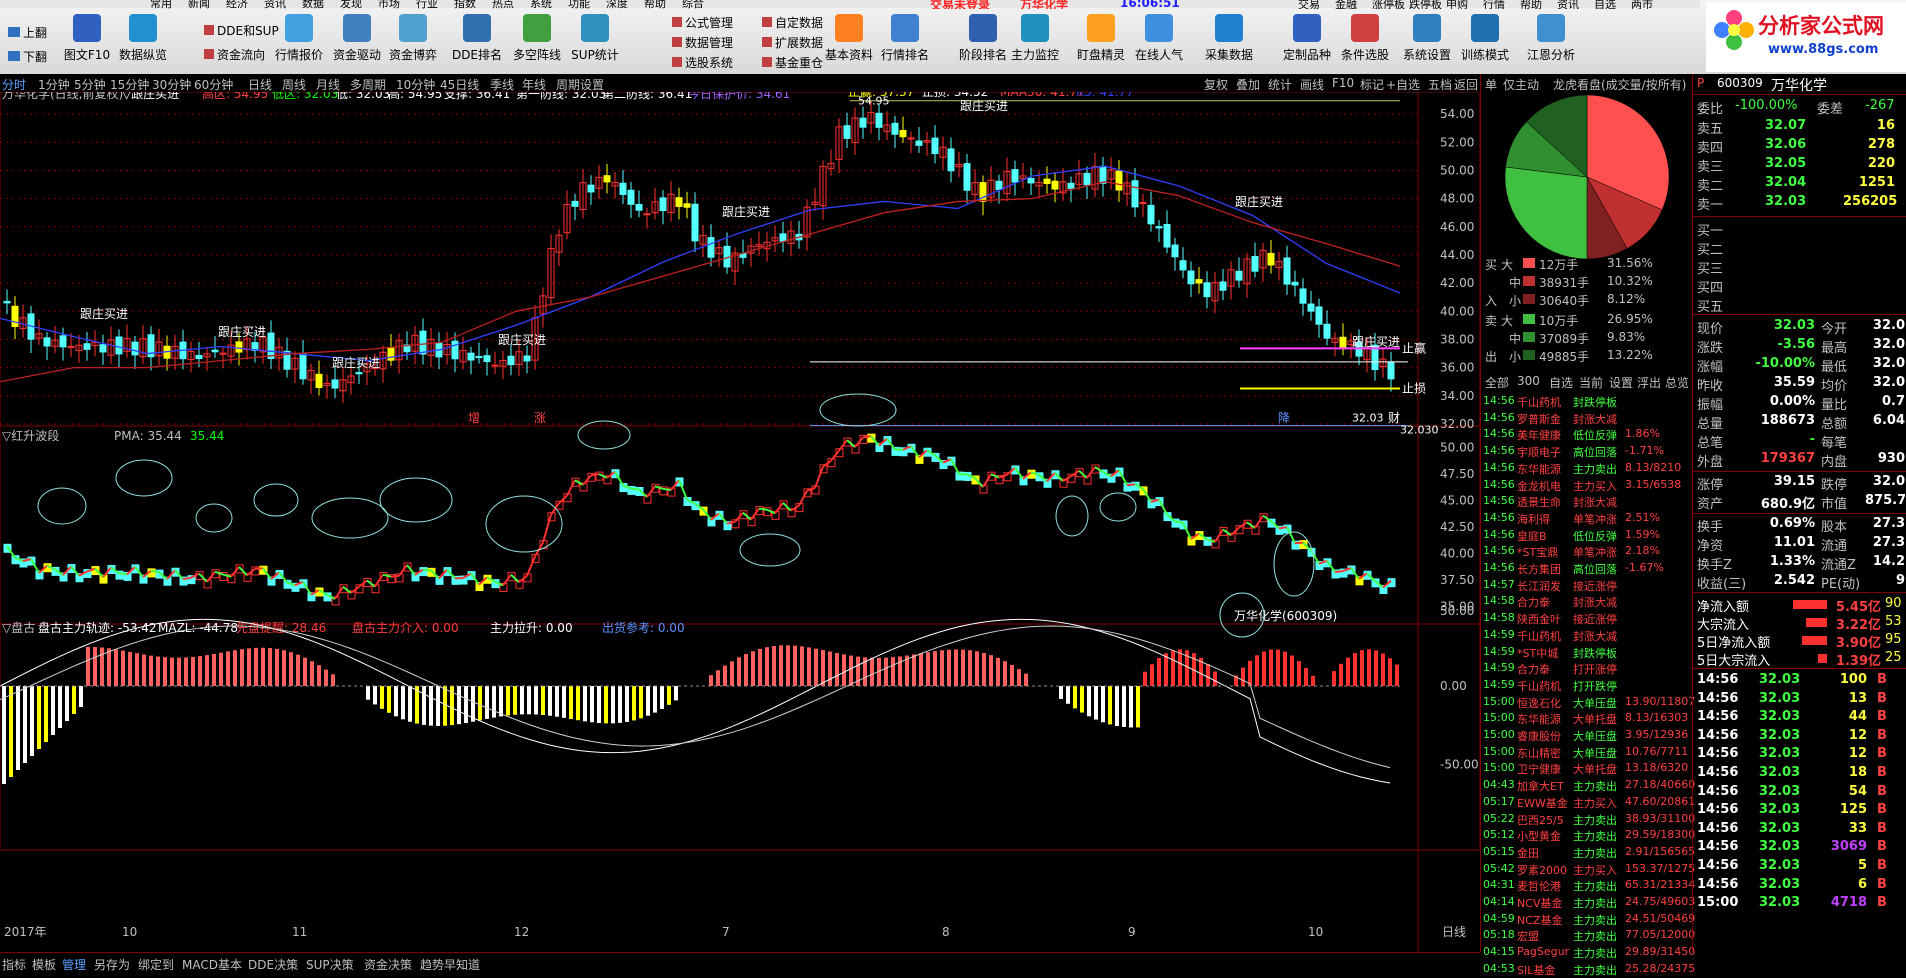 The width and height of the screenshot is (1906, 978). I want to click on menu-item: 功能, so click(579, 5).